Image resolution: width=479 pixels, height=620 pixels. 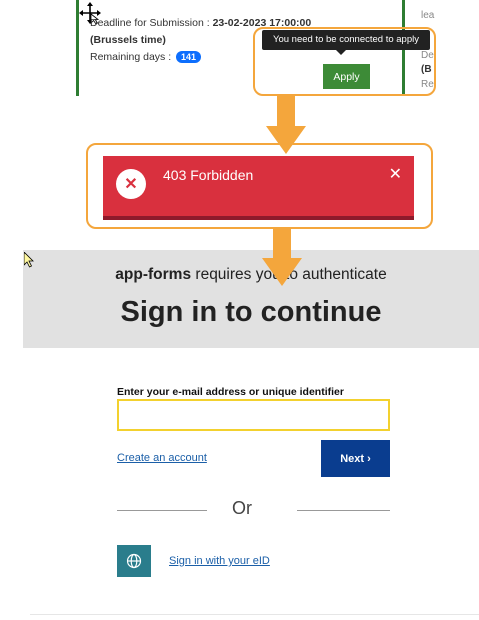 I want to click on create-account-link: Create an account, so click(x=162, y=458).